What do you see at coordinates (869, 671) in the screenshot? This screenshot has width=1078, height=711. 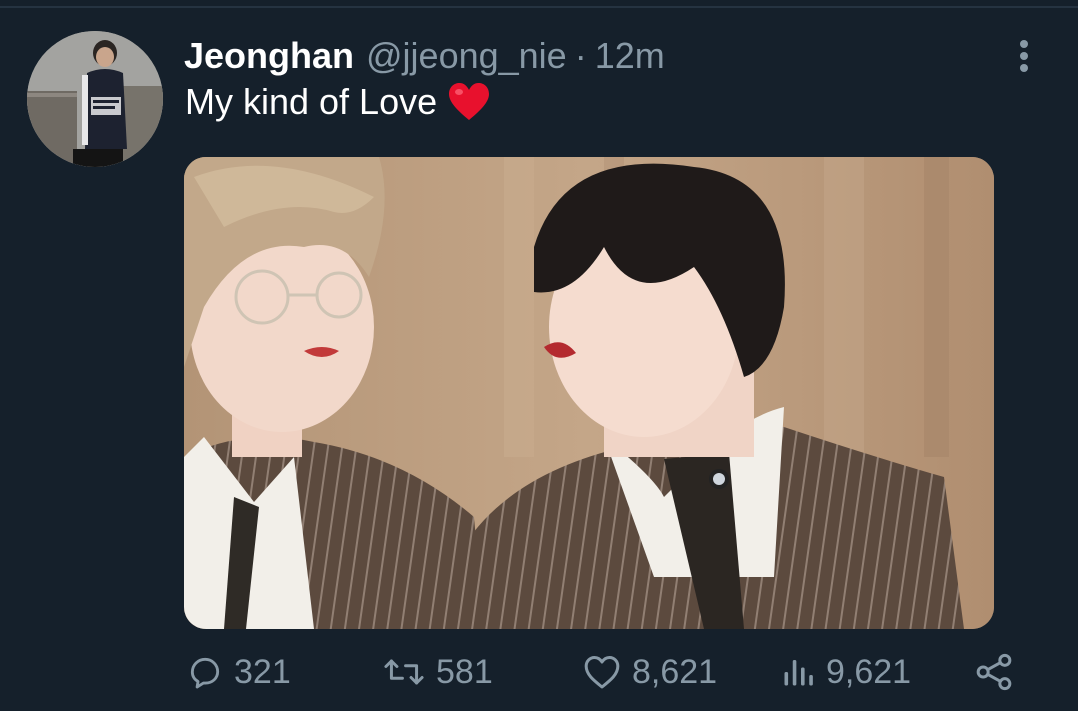 I see `view-count: 9,621` at bounding box center [869, 671].